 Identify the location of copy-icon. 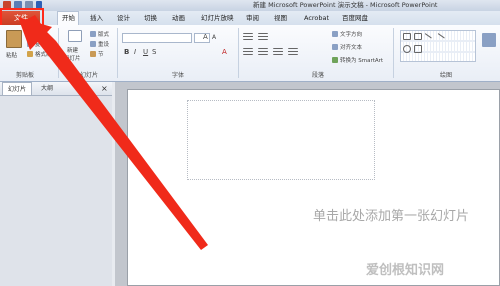
(30, 44).